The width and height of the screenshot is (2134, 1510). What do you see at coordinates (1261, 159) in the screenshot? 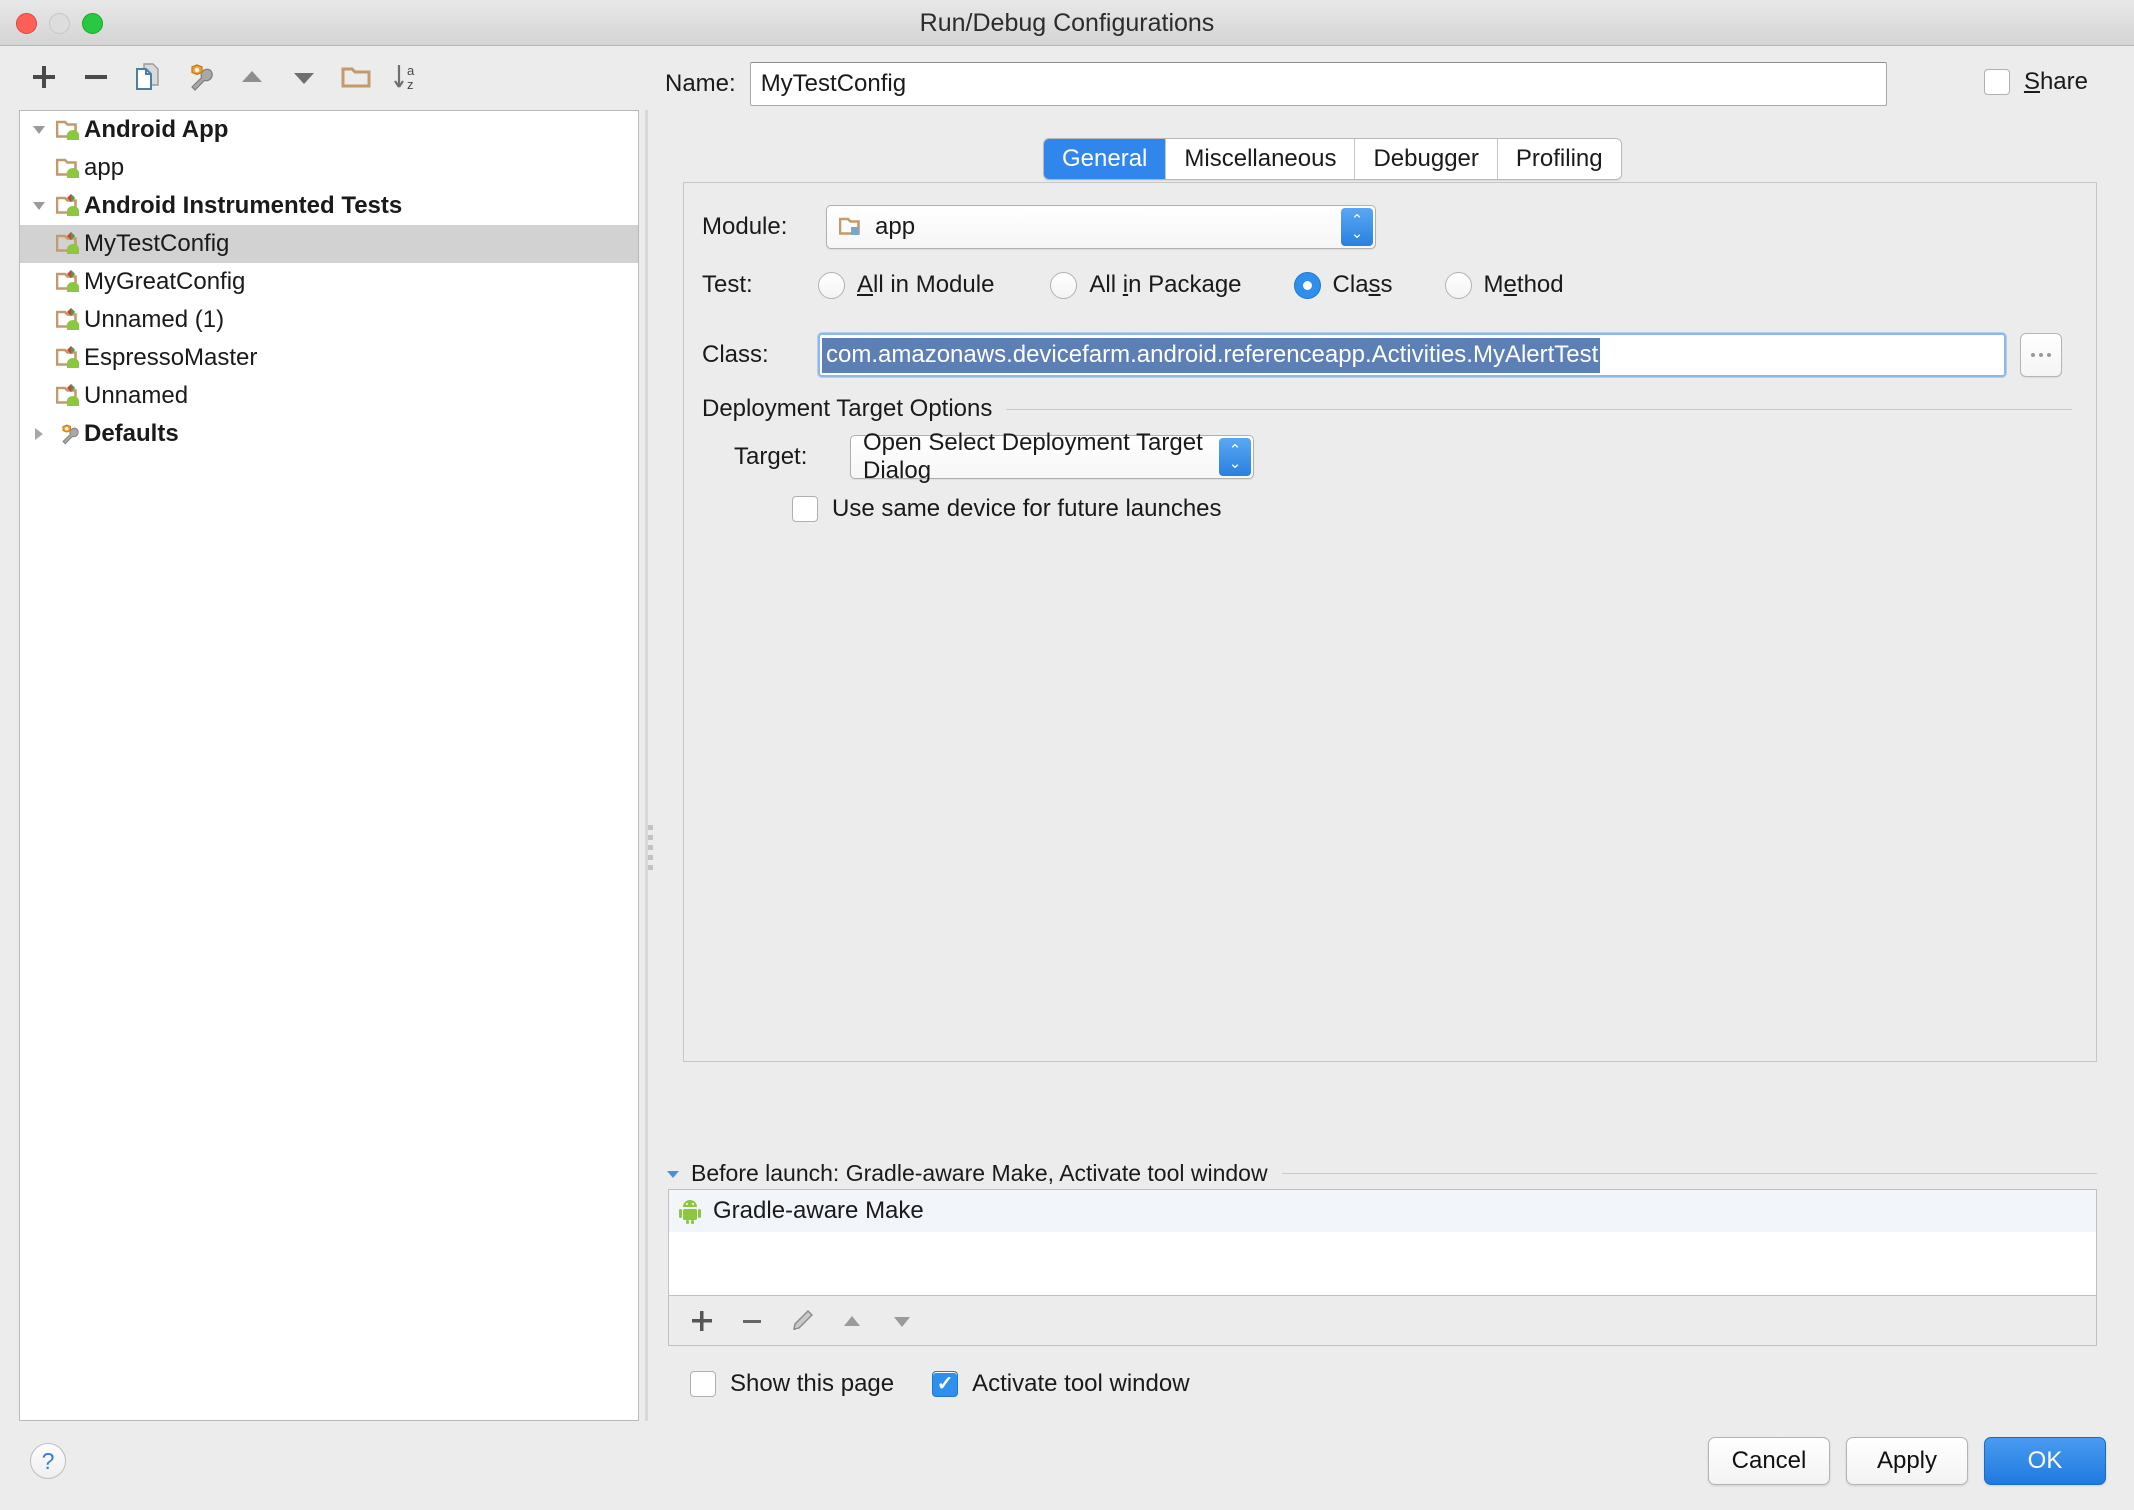
I see `tab-miscellaneous: Miscellaneous` at bounding box center [1261, 159].